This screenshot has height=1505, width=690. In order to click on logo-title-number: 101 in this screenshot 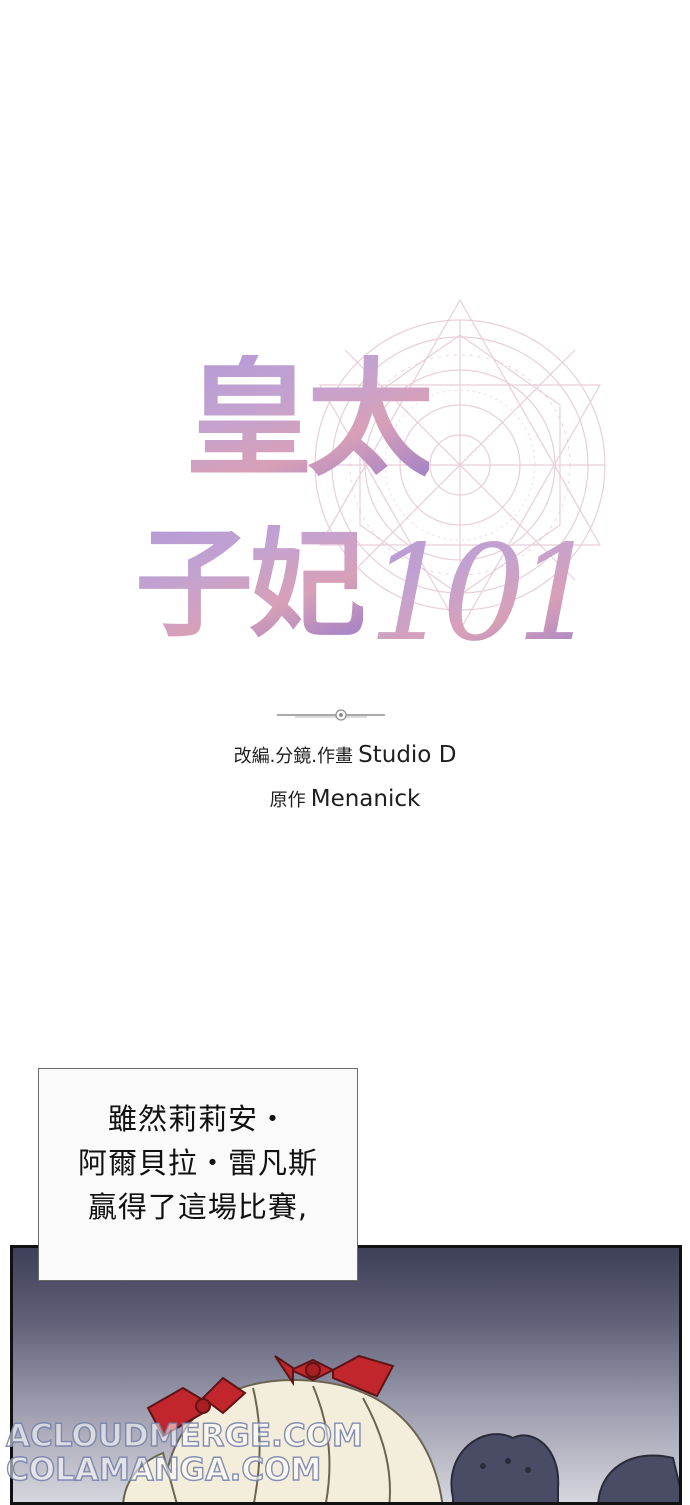, I will do `click(484, 594)`.